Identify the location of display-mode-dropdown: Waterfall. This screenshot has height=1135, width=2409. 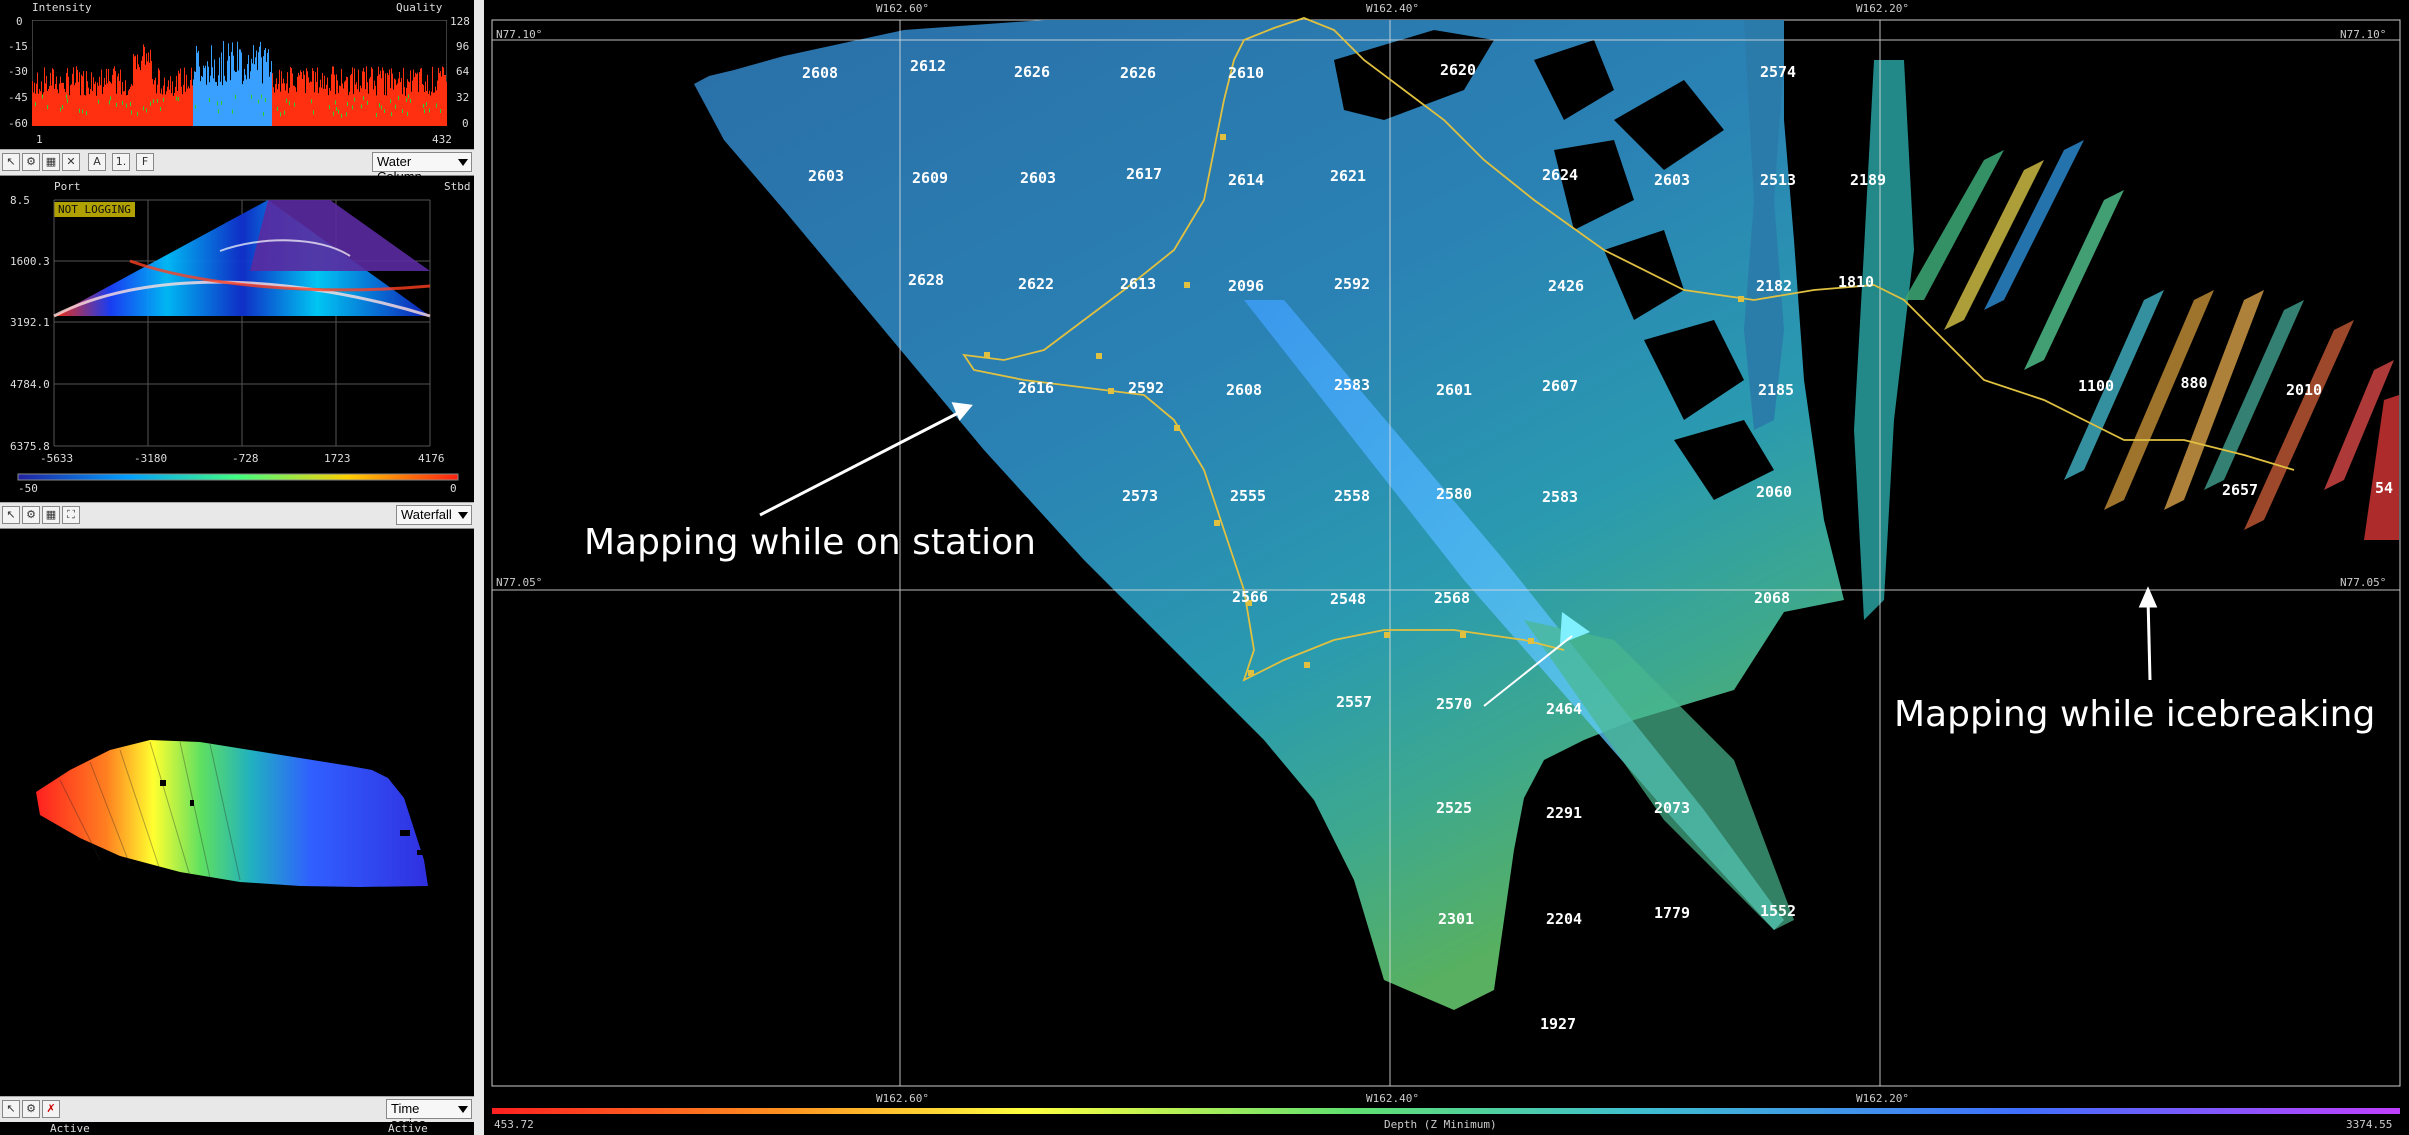
(434, 515).